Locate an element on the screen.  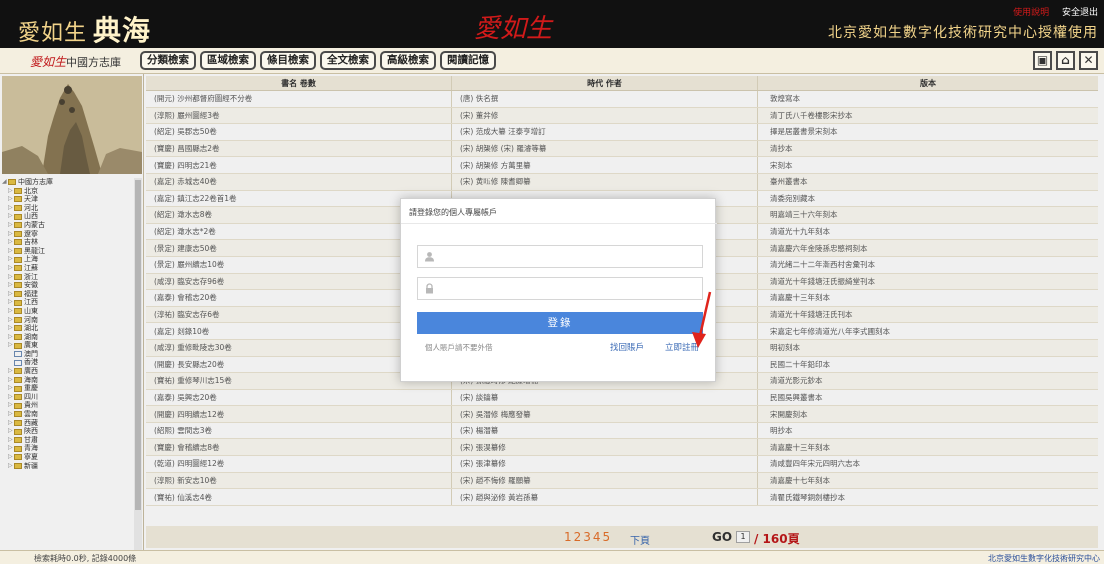
window-icon: ▣ is located at coordinates (1042, 60).